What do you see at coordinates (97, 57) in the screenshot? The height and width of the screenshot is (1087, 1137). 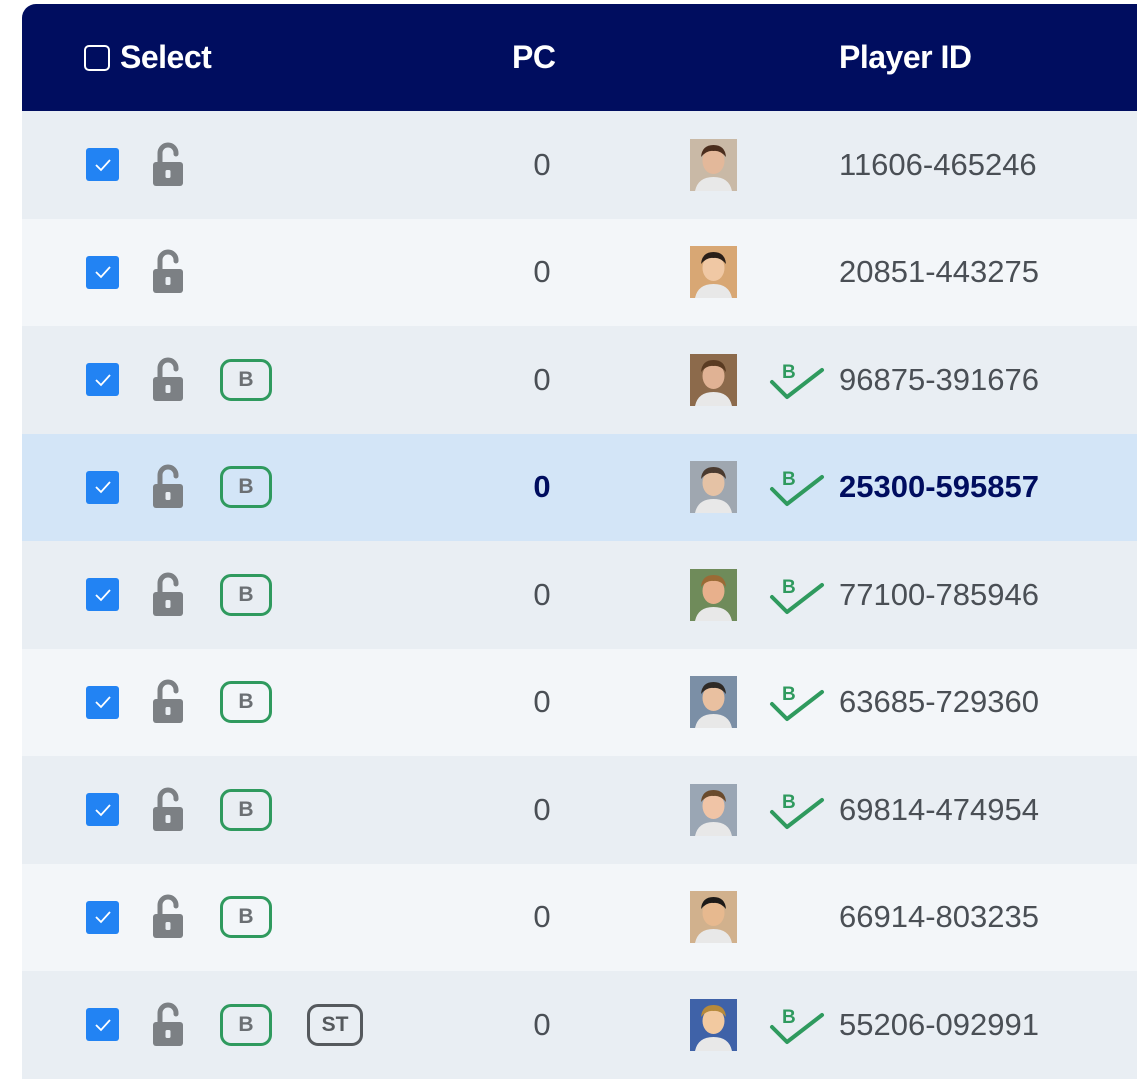 I see `select-all-checkbox` at bounding box center [97, 57].